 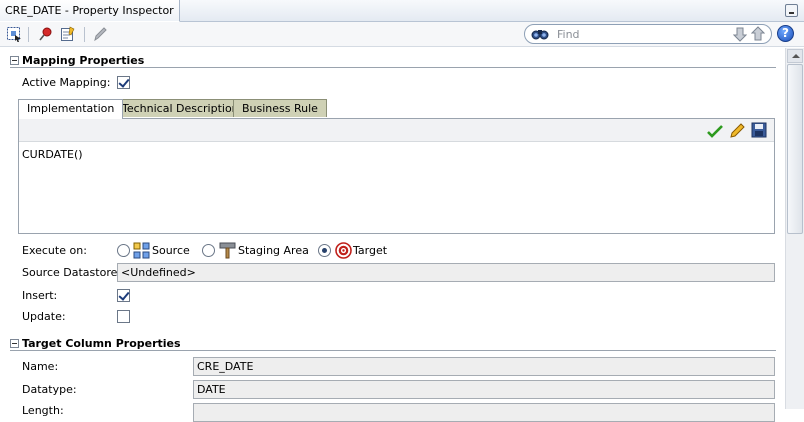 I want to click on tab-business-rule: Business Rule, so click(x=280, y=108).